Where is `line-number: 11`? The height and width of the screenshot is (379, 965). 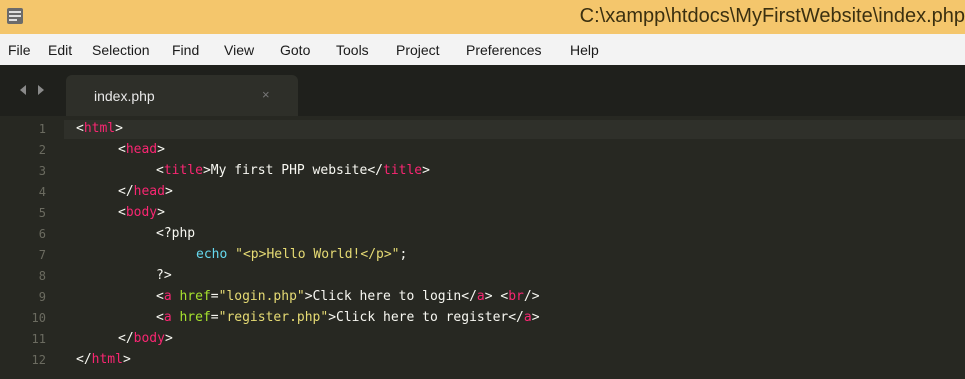
line-number: 11 is located at coordinates (38, 339).